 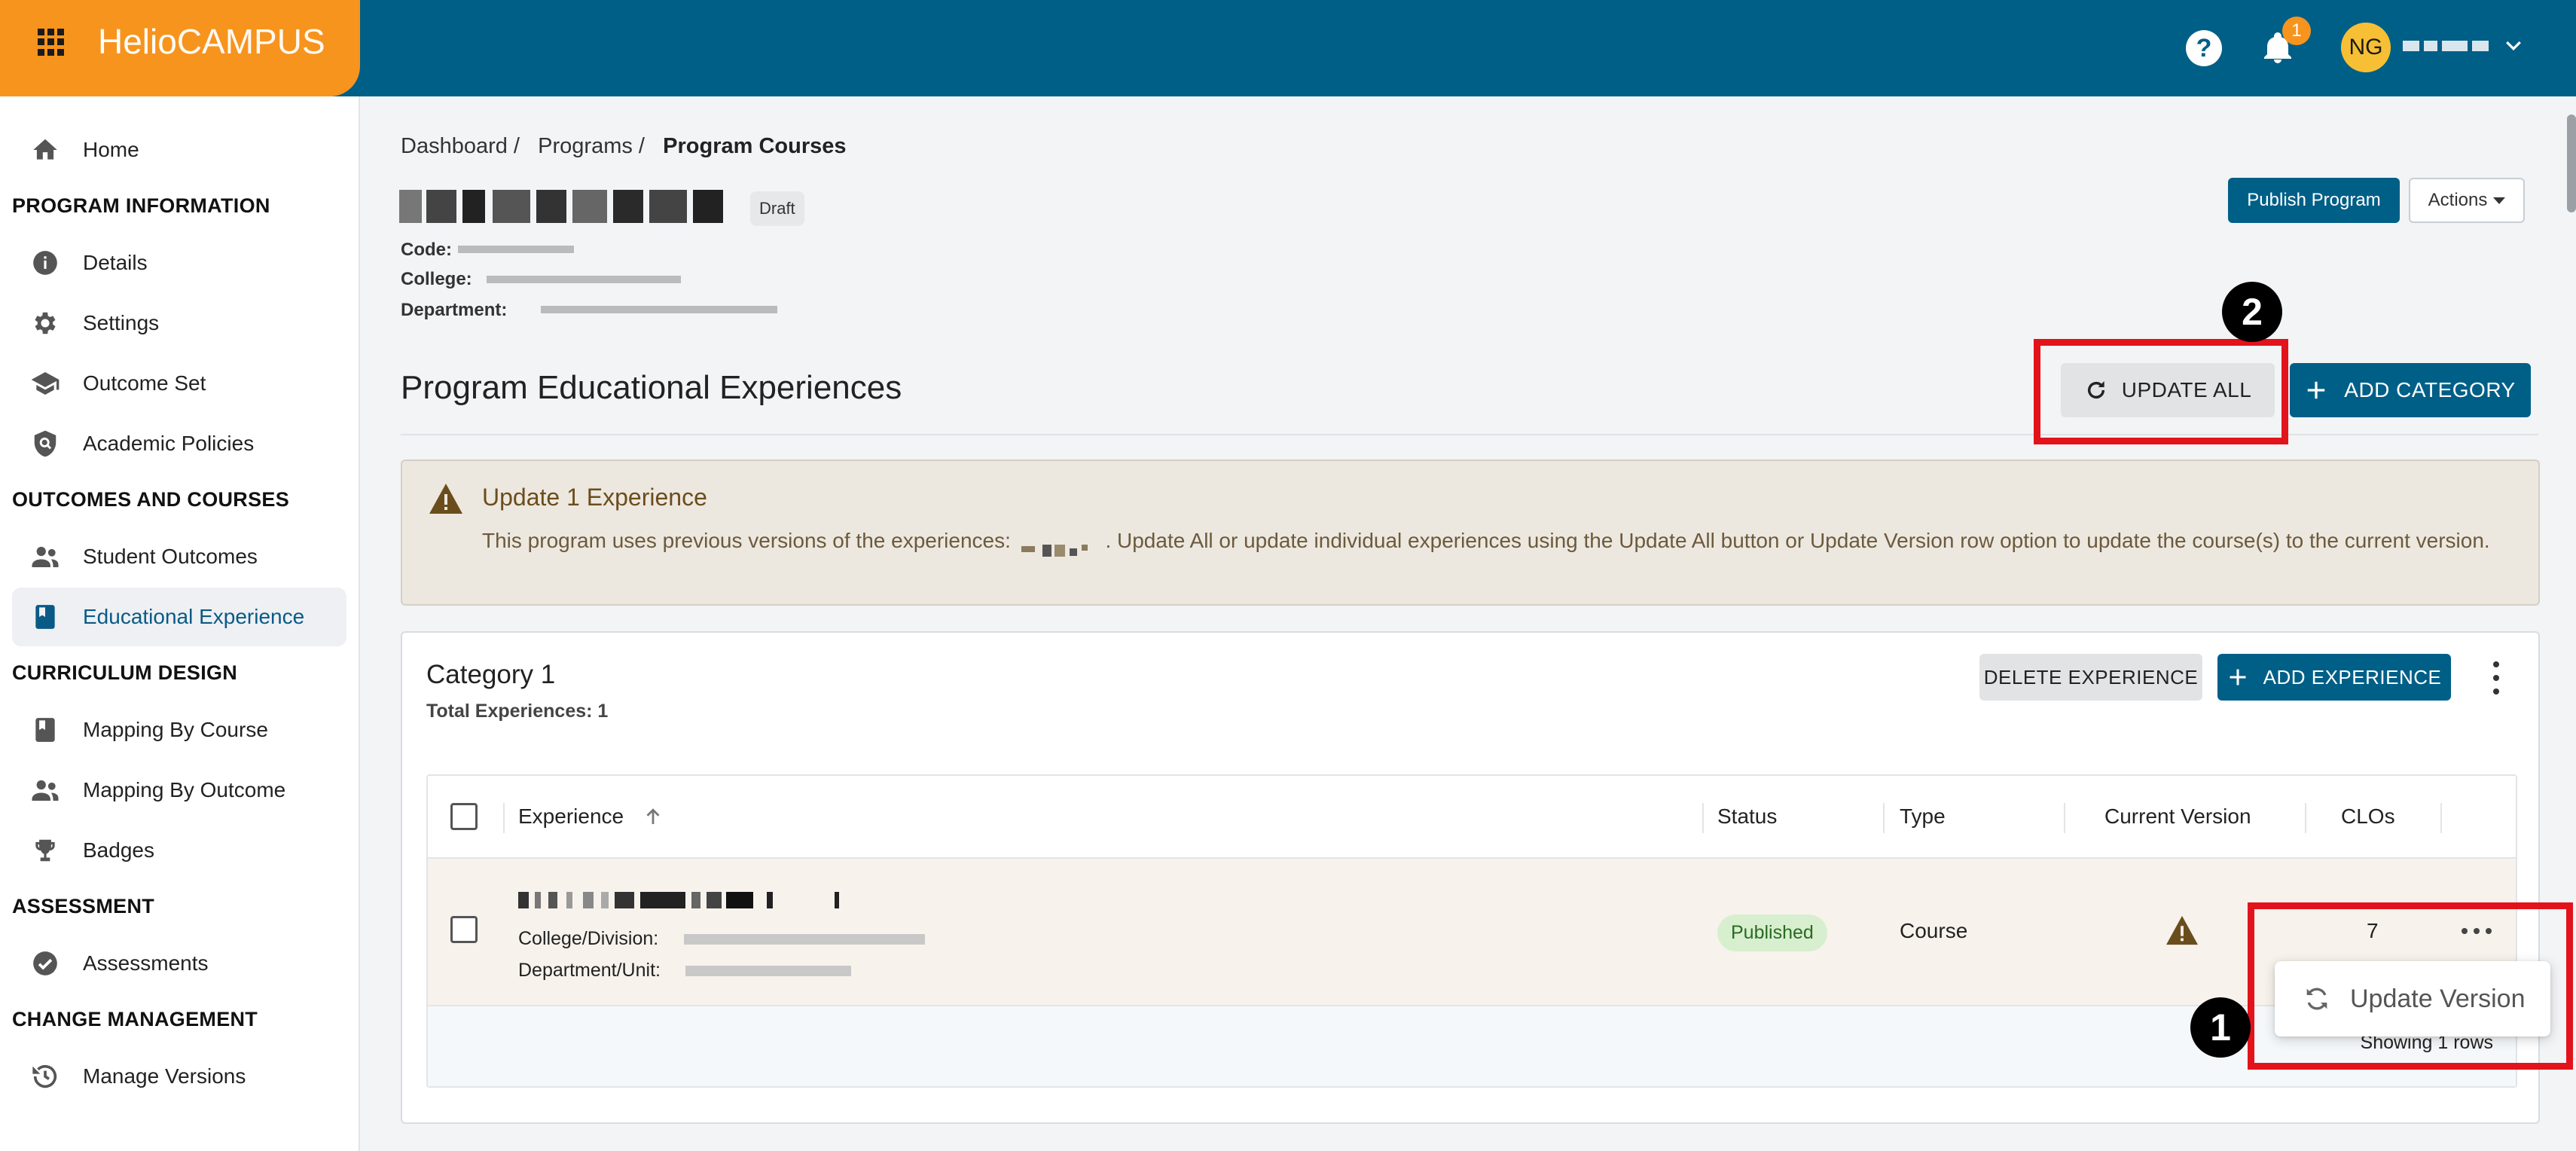 I want to click on sort-arrow-up-icon, so click(x=653, y=816).